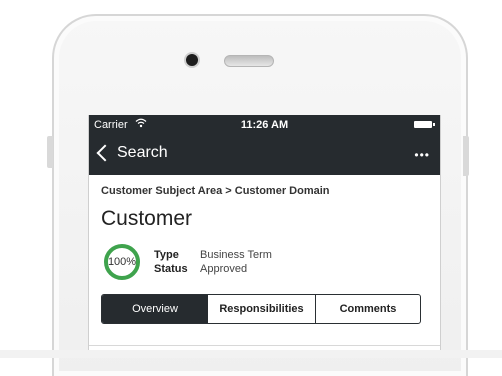 Image resolution: width=502 pixels, height=376 pixels. Describe the element at coordinates (166, 255) in the screenshot. I see `detail-key: Type` at that location.